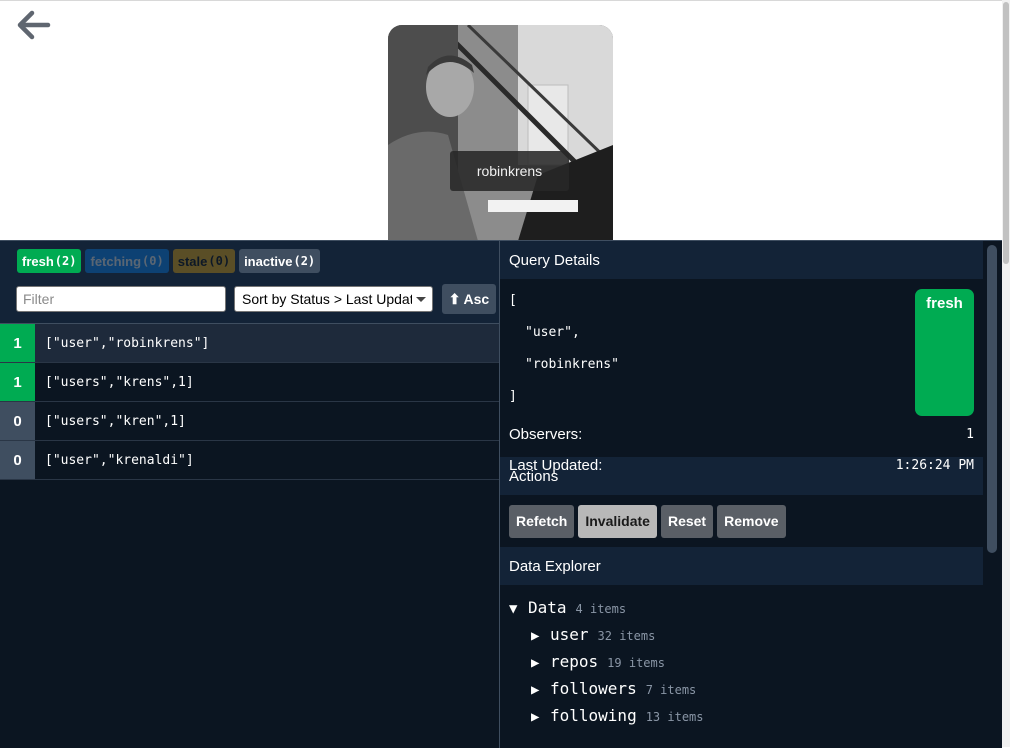  What do you see at coordinates (542, 521) in the screenshot?
I see `refetch-button: Refetch` at bounding box center [542, 521].